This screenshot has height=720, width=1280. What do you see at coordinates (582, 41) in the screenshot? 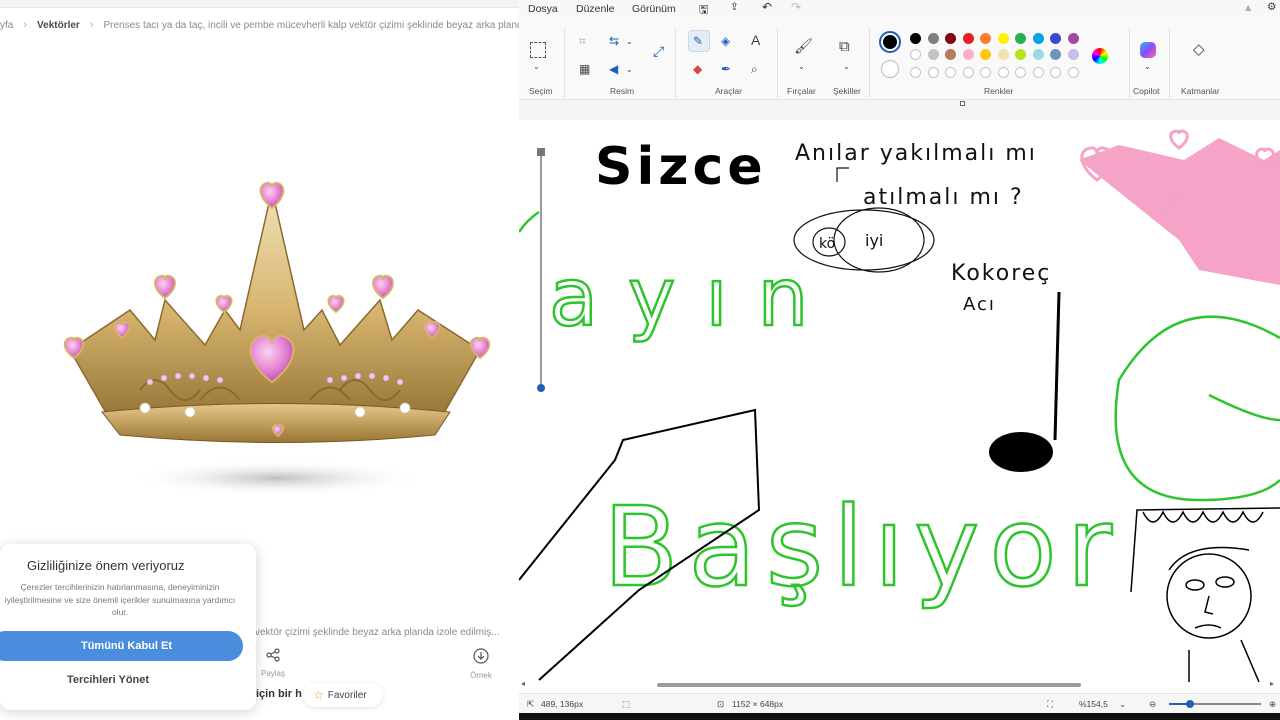
I see `crop-icon: ⌗` at bounding box center [582, 41].